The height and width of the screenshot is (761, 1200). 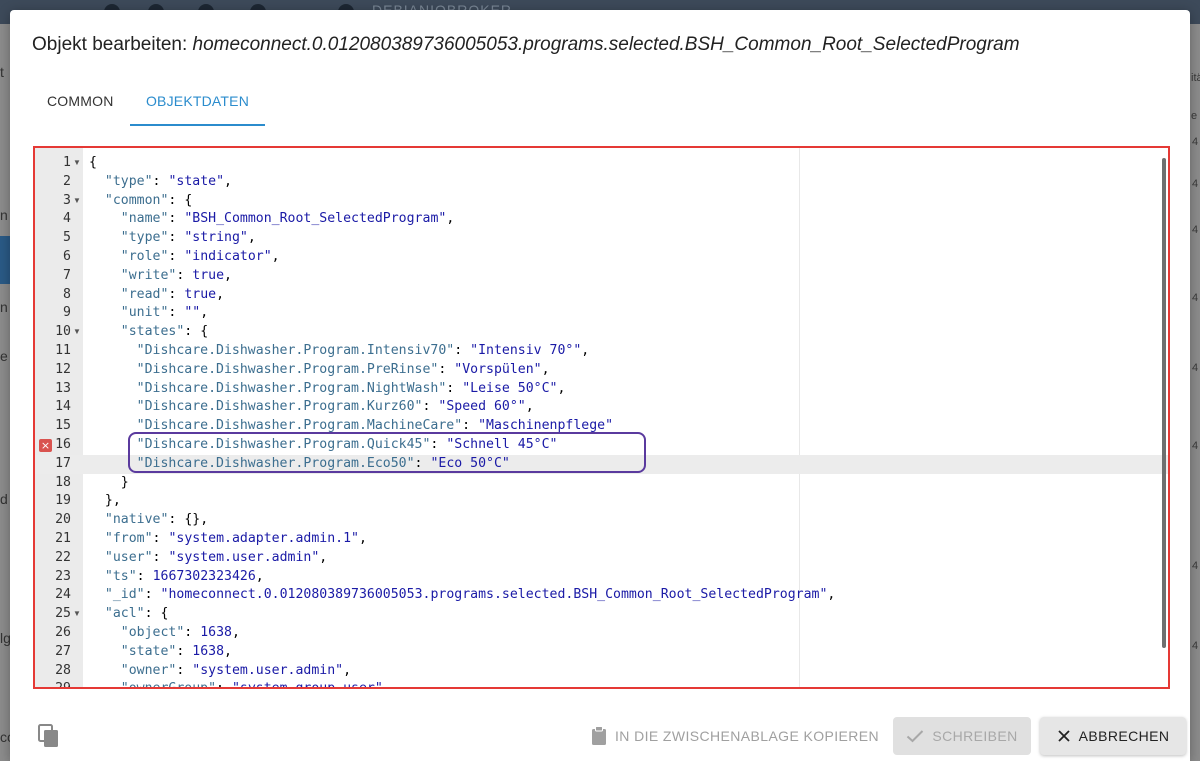 I want to click on line-number: 18, so click(x=63, y=482).